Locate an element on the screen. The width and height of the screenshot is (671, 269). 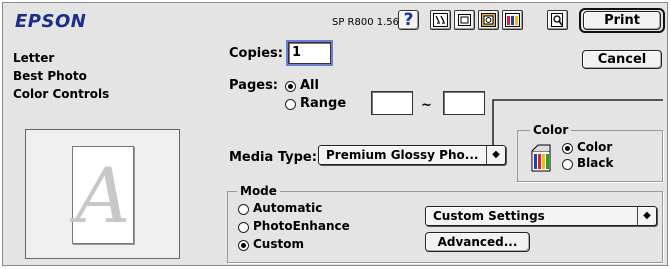
media-type-popup: Premium Glossy Pho... ◆ is located at coordinates (412, 155).